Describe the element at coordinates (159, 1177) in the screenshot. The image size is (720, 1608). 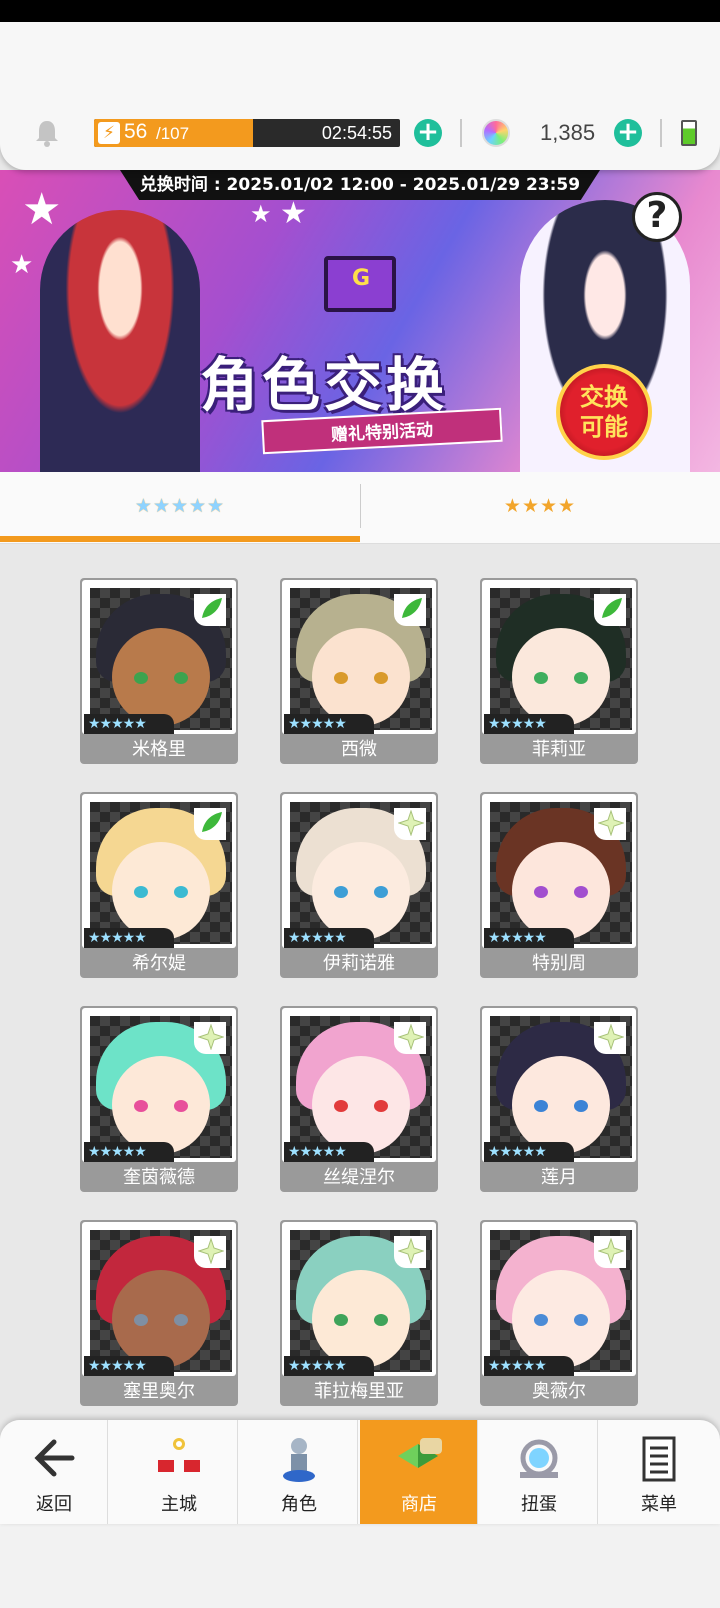
I see `character-name: 奎茵薇德` at that location.